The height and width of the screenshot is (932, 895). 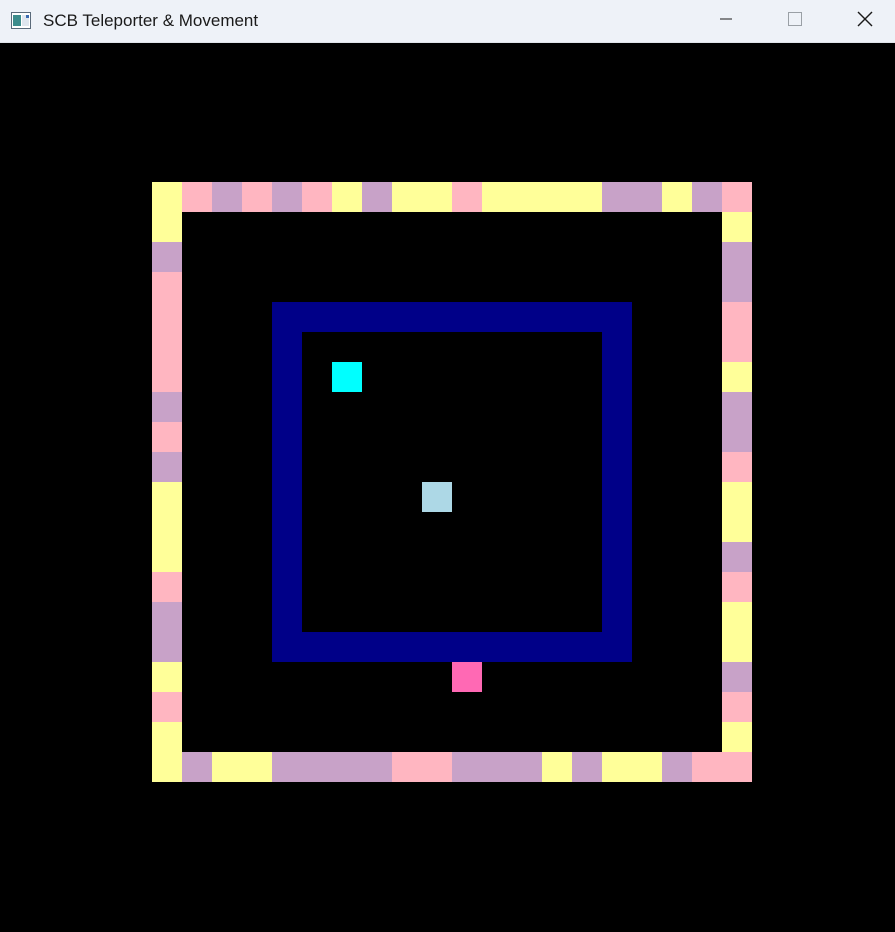 I want to click on close-button, so click(x=862, y=21).